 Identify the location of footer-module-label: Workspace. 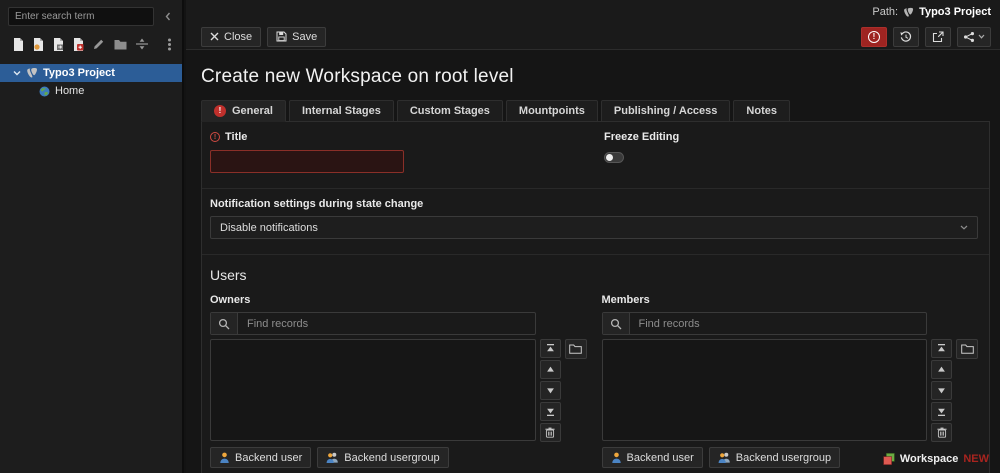
(929, 459).